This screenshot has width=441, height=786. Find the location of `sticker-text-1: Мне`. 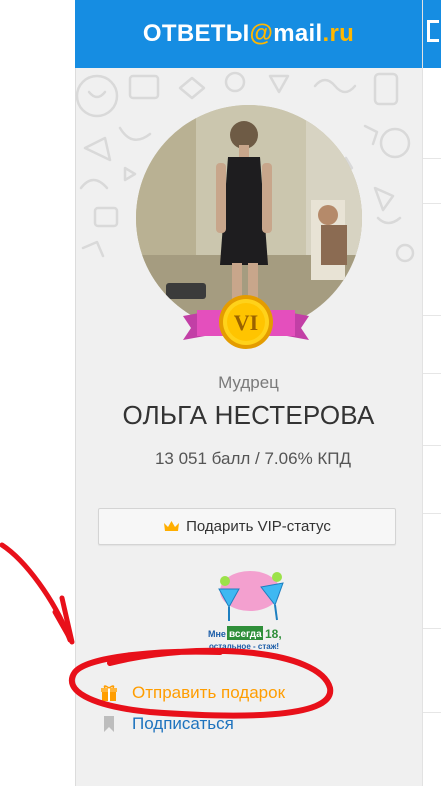

sticker-text-1: Мне is located at coordinates (217, 634).